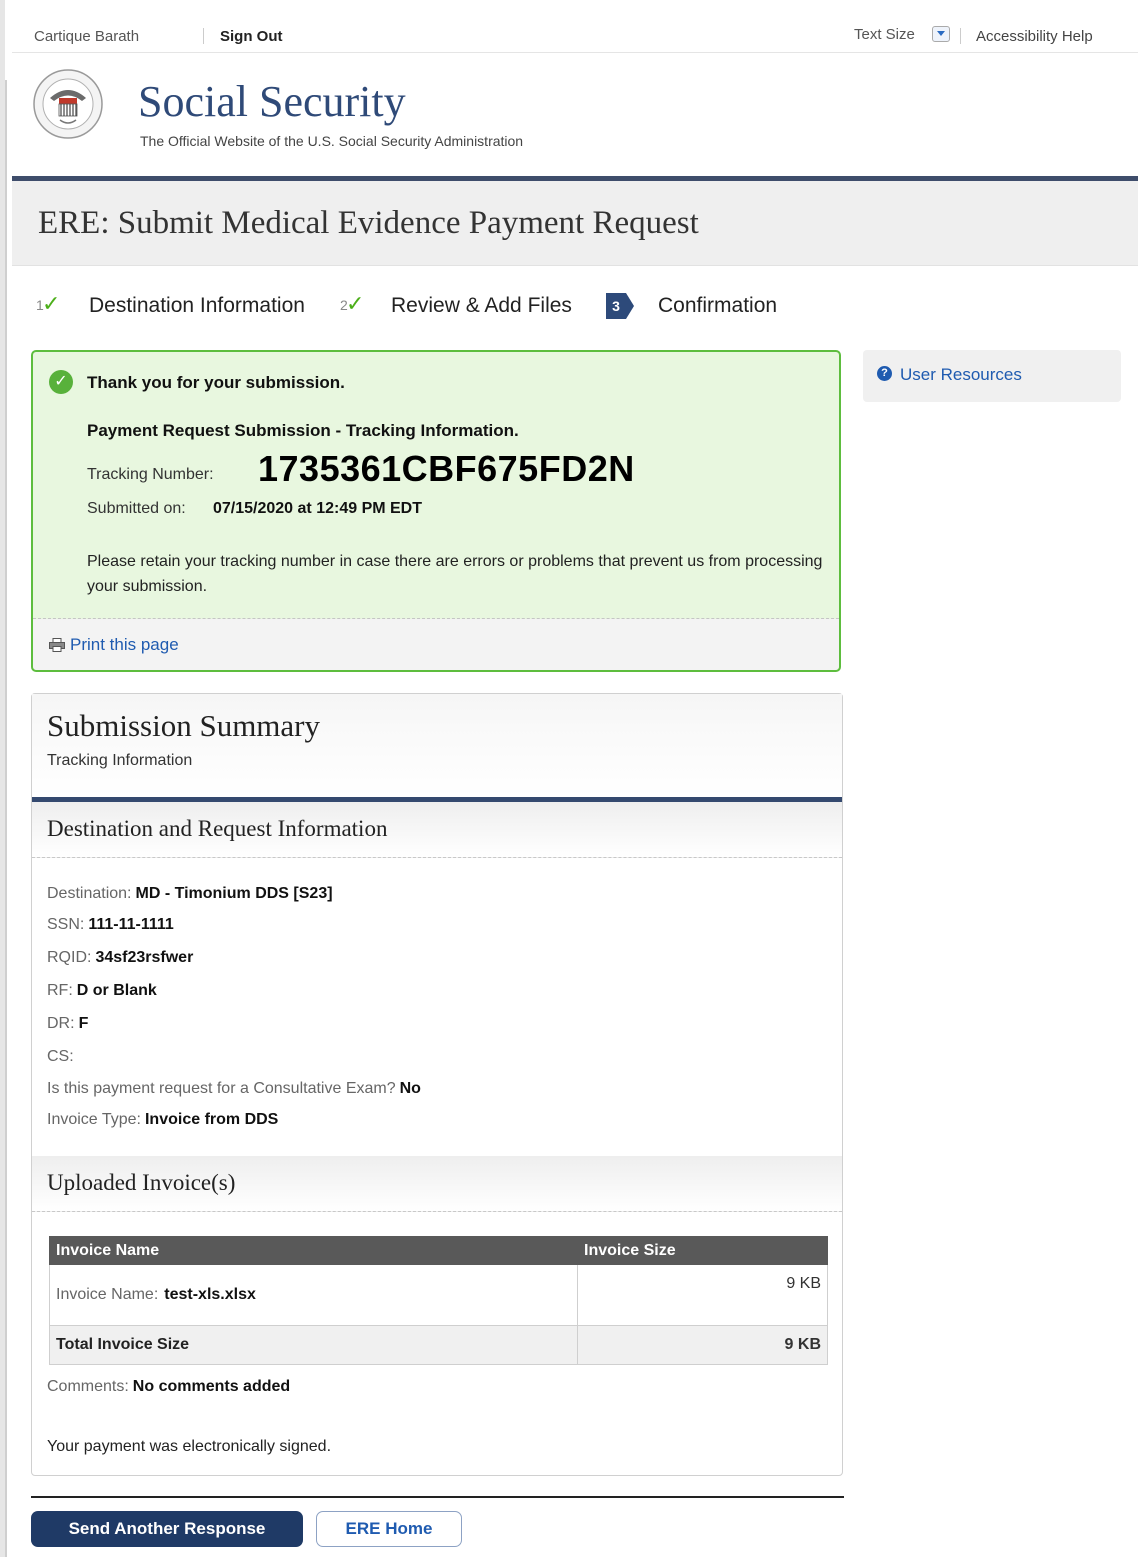  I want to click on rf-field: RF: D or Blank, so click(102, 990).